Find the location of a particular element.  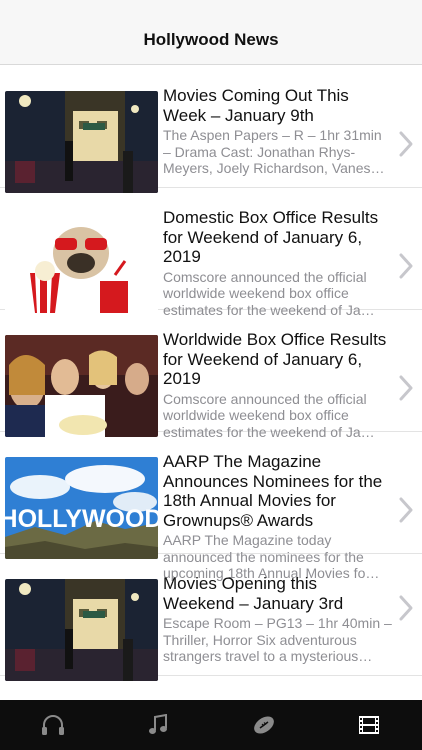

tab-headphones is located at coordinates (53, 725).